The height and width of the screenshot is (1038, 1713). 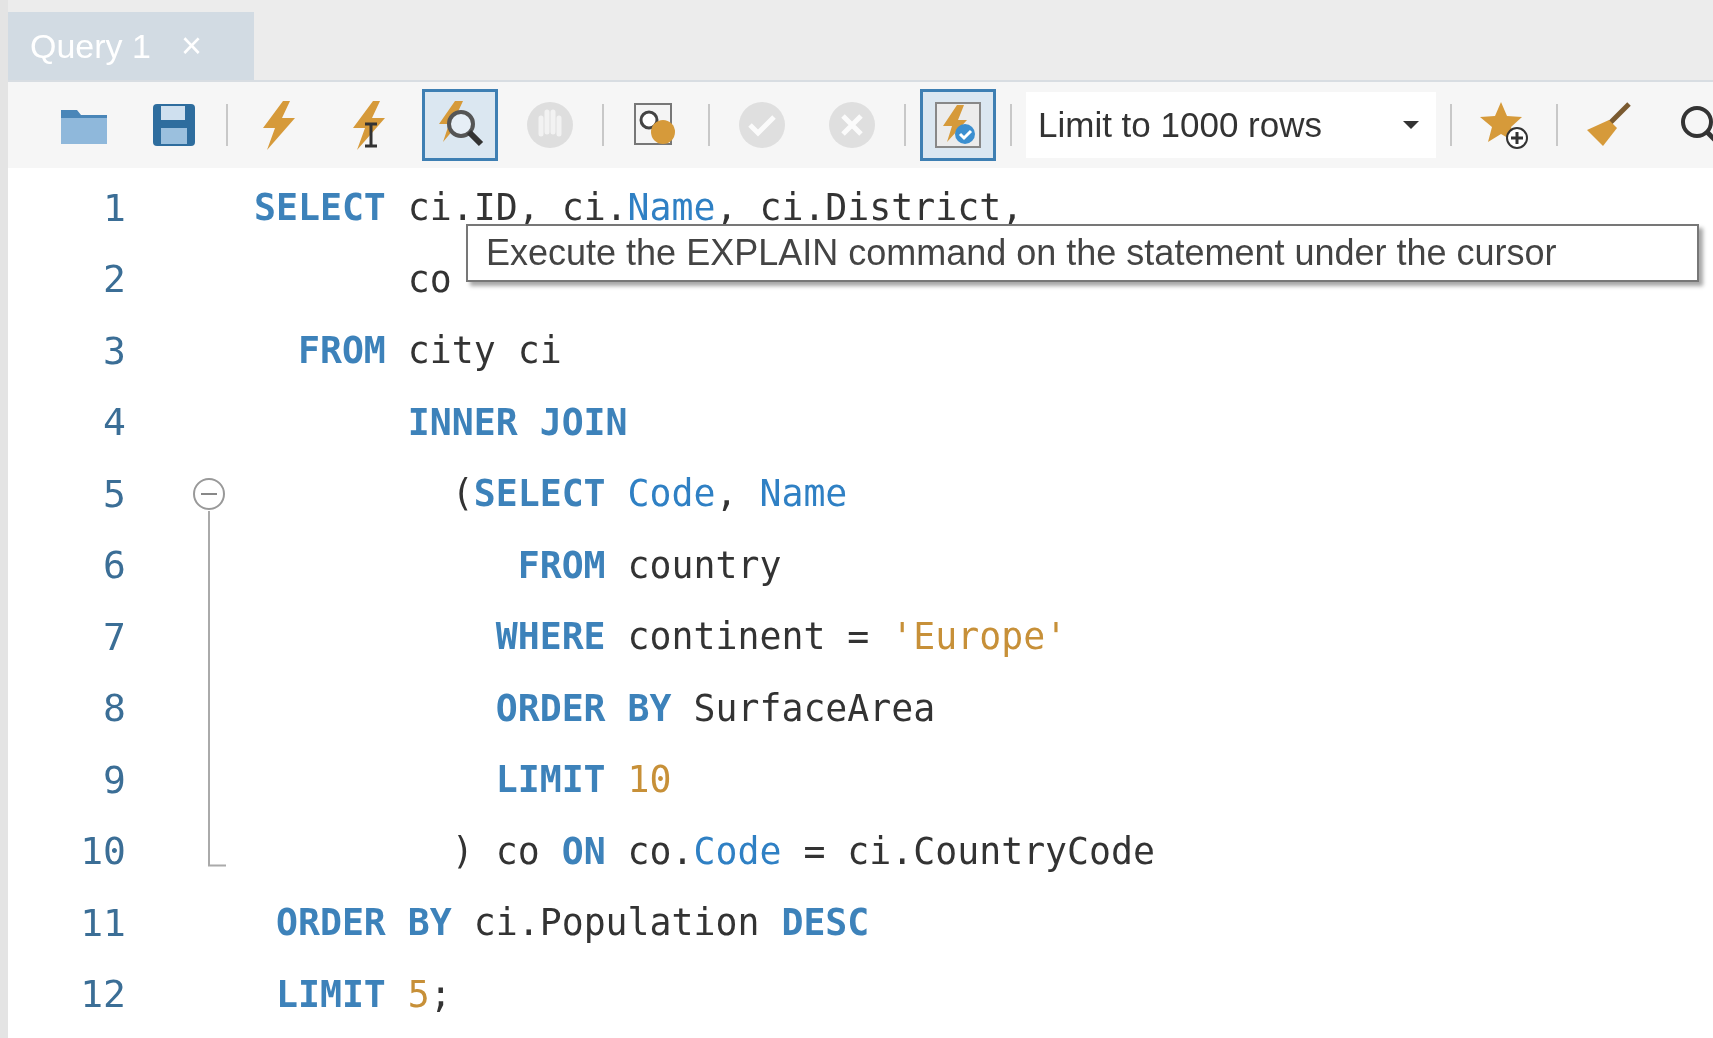 What do you see at coordinates (429, 279) in the screenshot?
I see `code-text: co` at bounding box center [429, 279].